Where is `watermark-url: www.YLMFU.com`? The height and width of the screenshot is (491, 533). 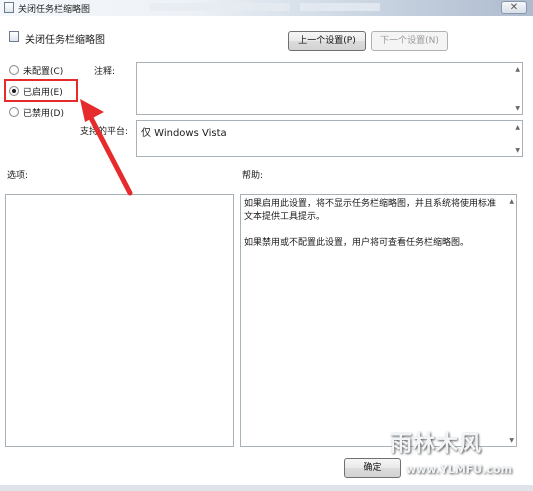 watermark-url: www.YLMFU.com is located at coordinates (459, 469).